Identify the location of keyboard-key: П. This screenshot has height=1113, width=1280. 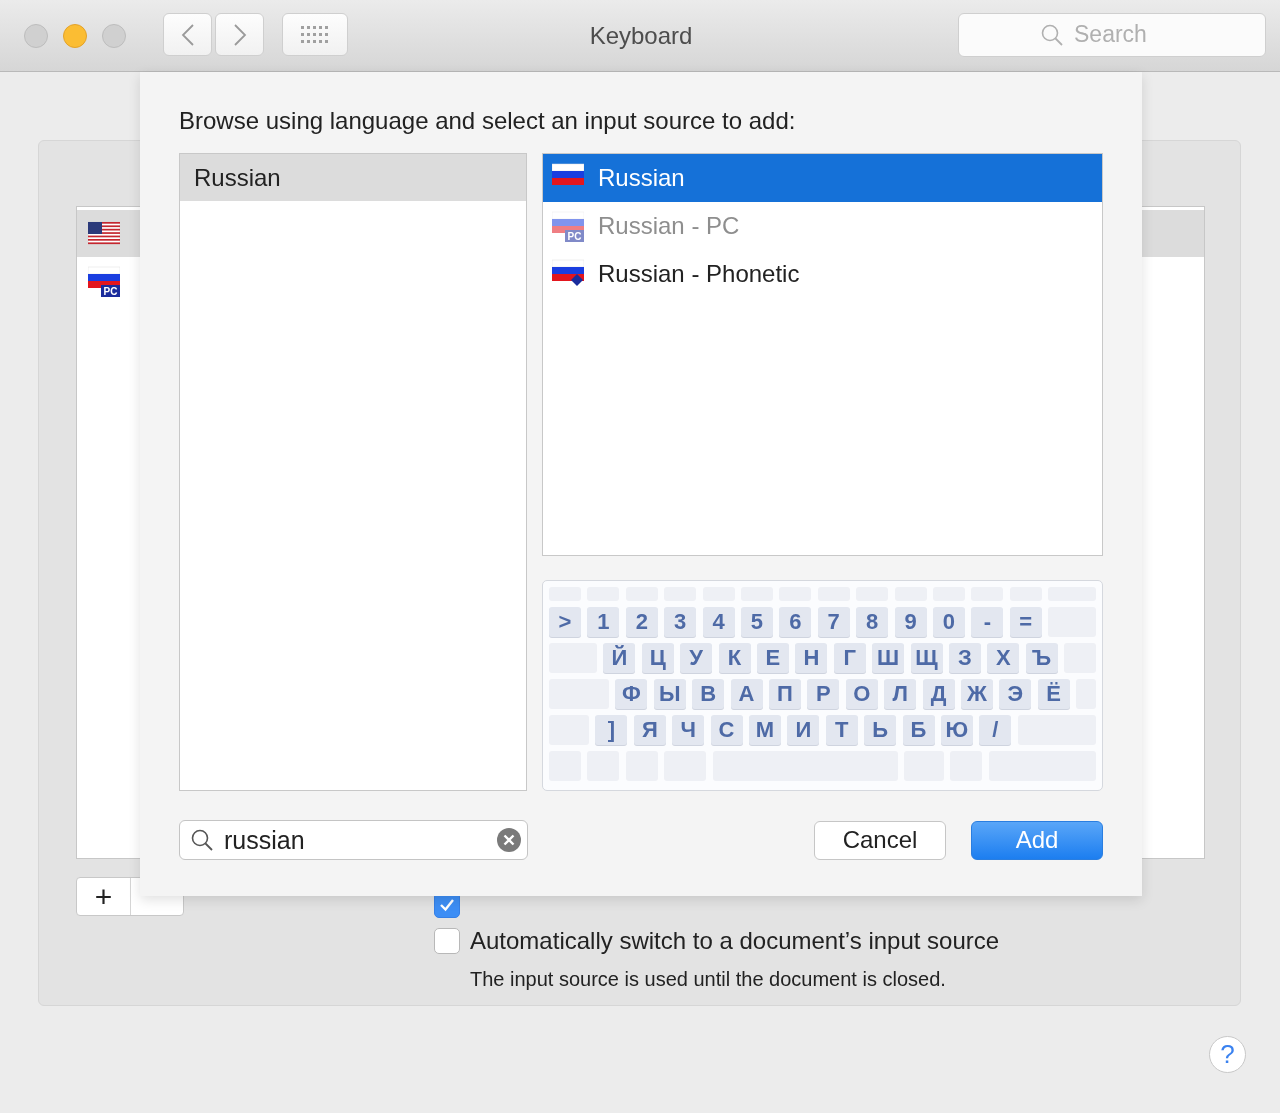
(784, 694).